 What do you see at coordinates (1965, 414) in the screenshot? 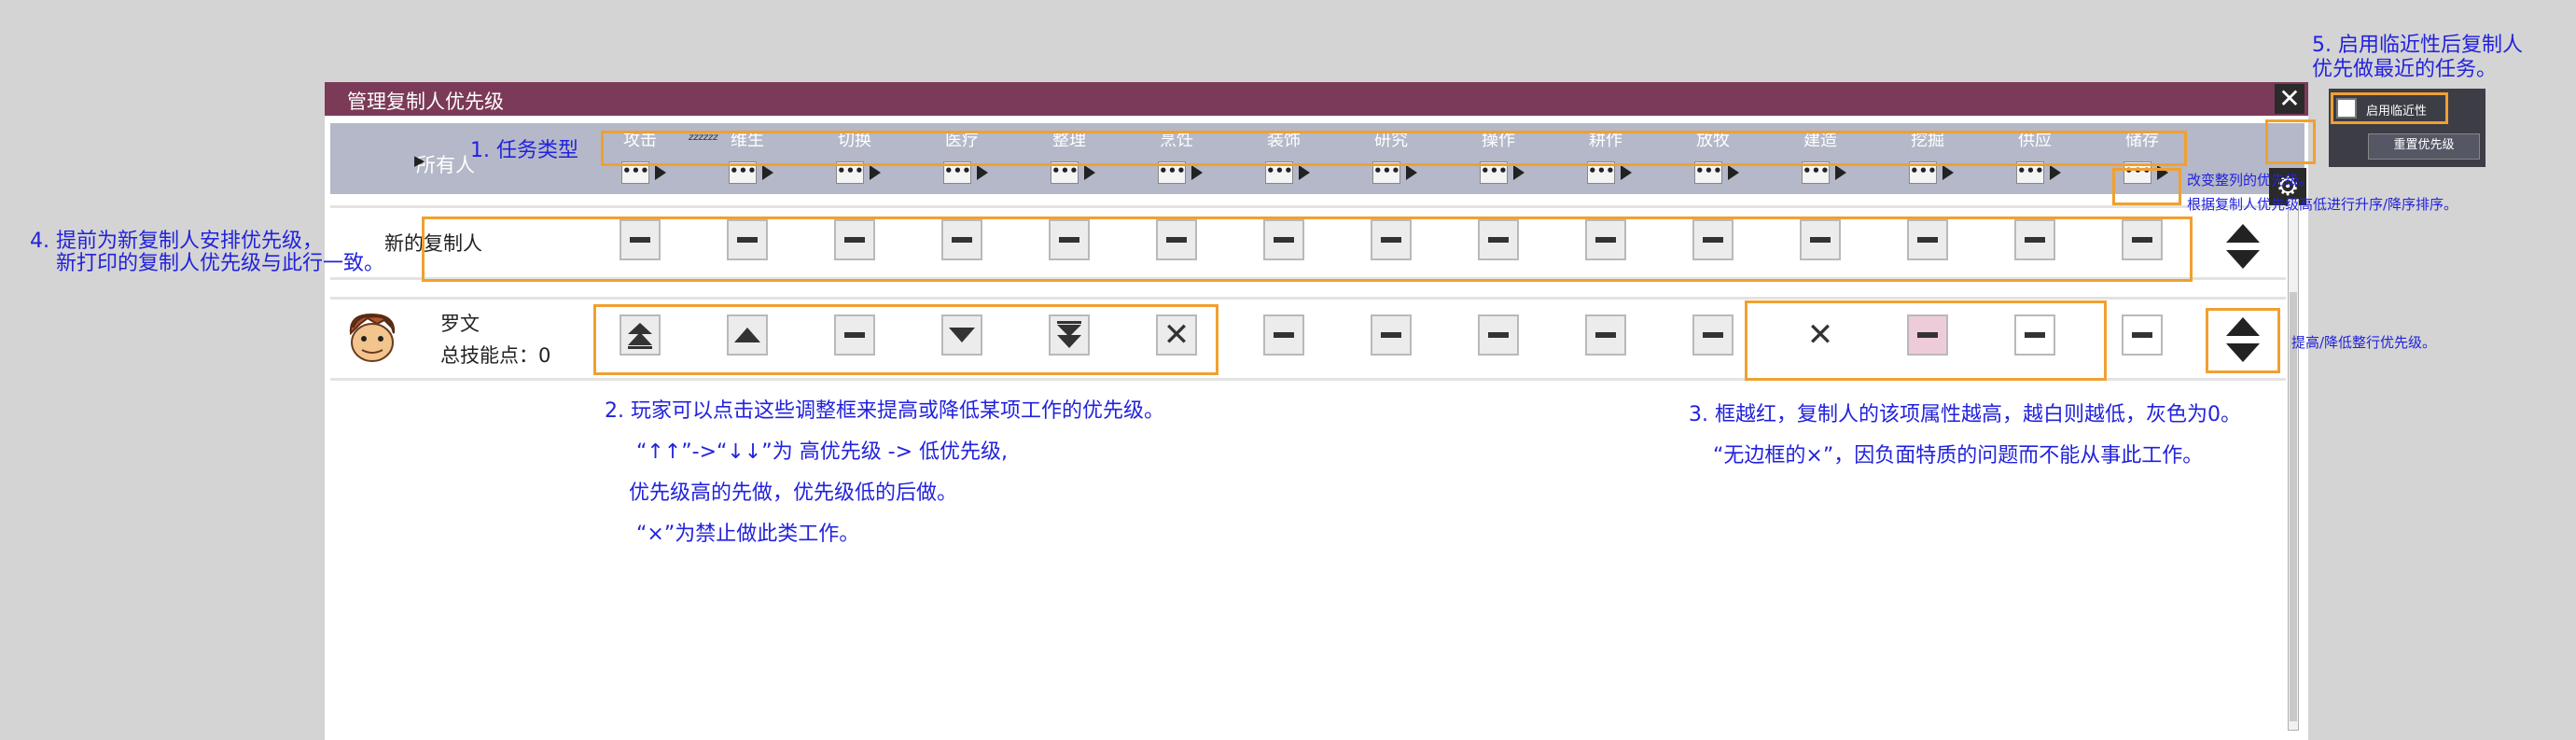
I see `note-3-line1: 3. 框越红，复制人的该项属性越高，越白则越低，灰色为0。` at bounding box center [1965, 414].